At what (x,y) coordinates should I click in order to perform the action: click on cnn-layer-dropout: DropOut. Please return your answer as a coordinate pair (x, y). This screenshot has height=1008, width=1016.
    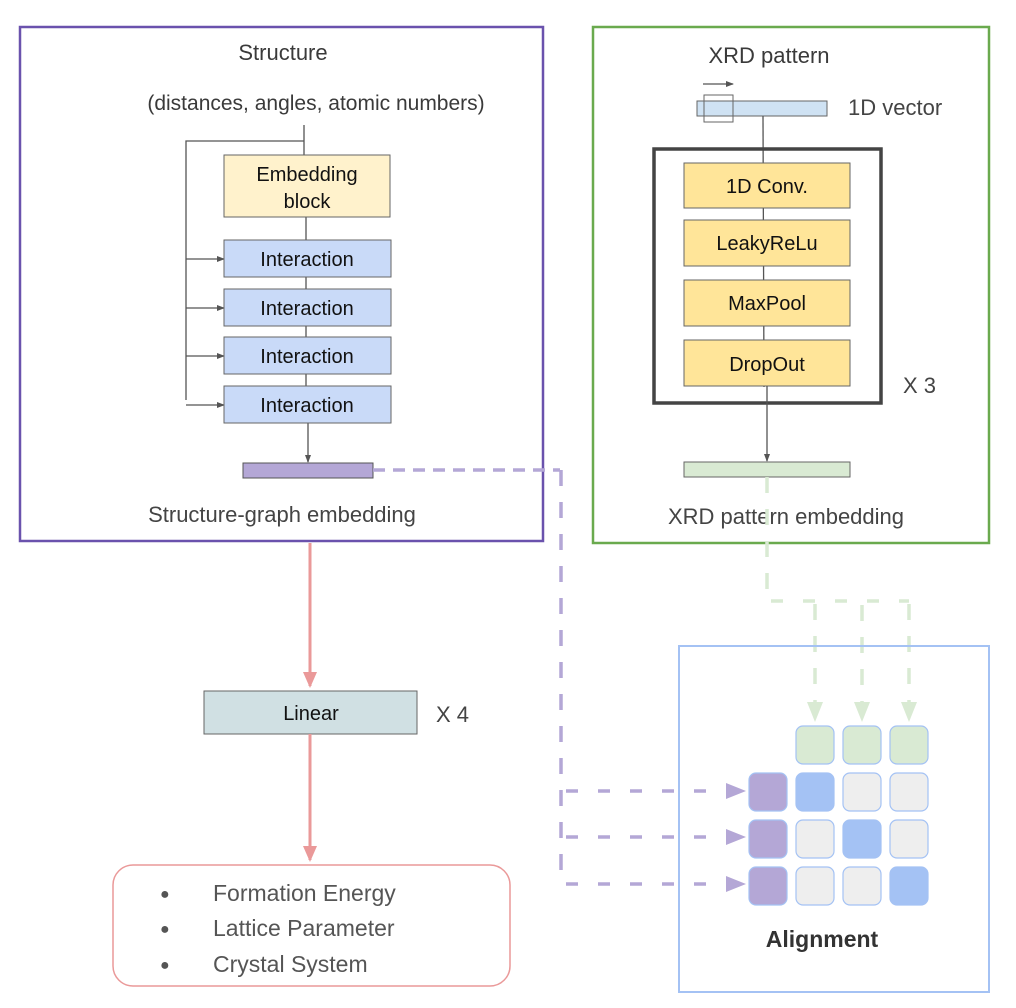
    Looking at the image, I should click on (767, 363).